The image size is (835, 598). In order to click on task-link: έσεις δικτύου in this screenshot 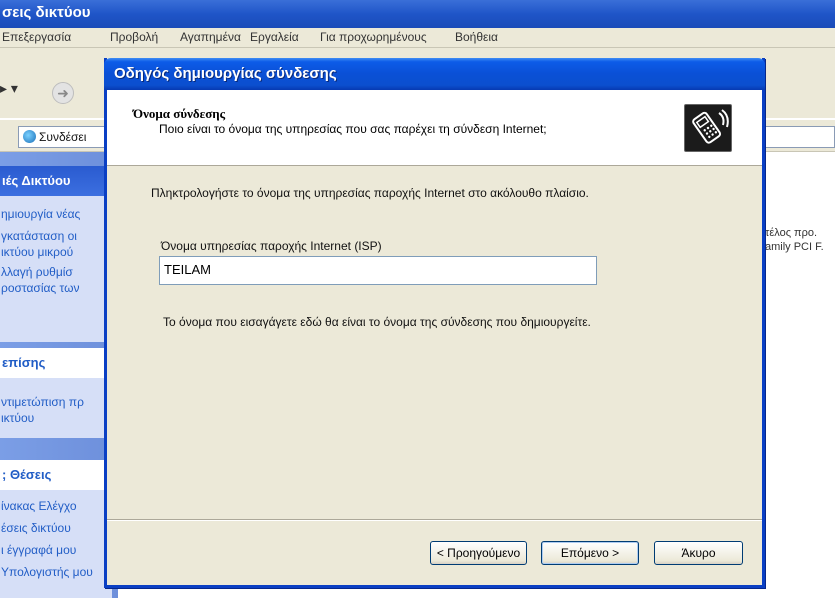, I will do `click(46, 528)`.